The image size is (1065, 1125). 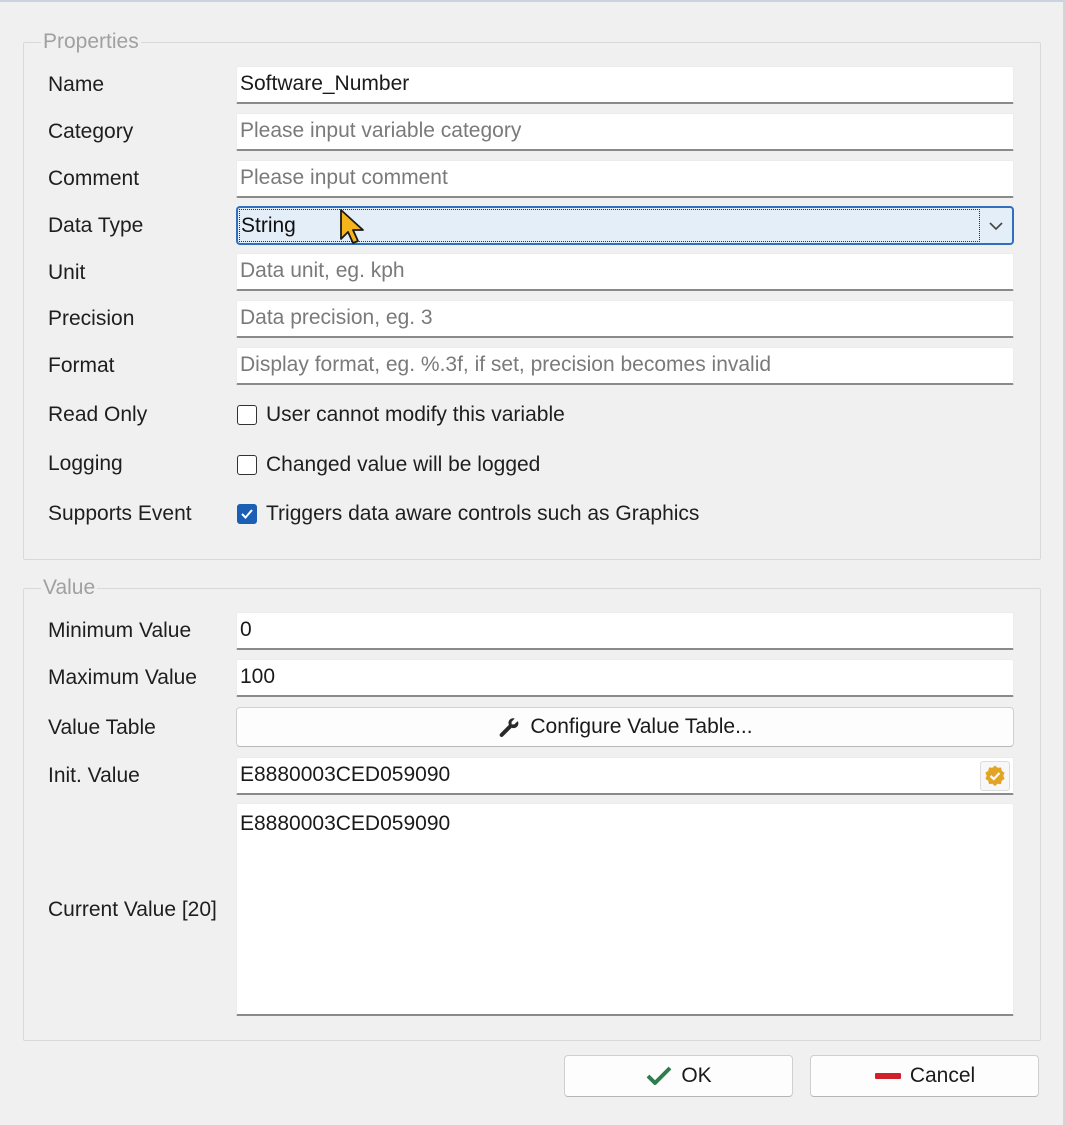 I want to click on precision-input, so click(x=625, y=318).